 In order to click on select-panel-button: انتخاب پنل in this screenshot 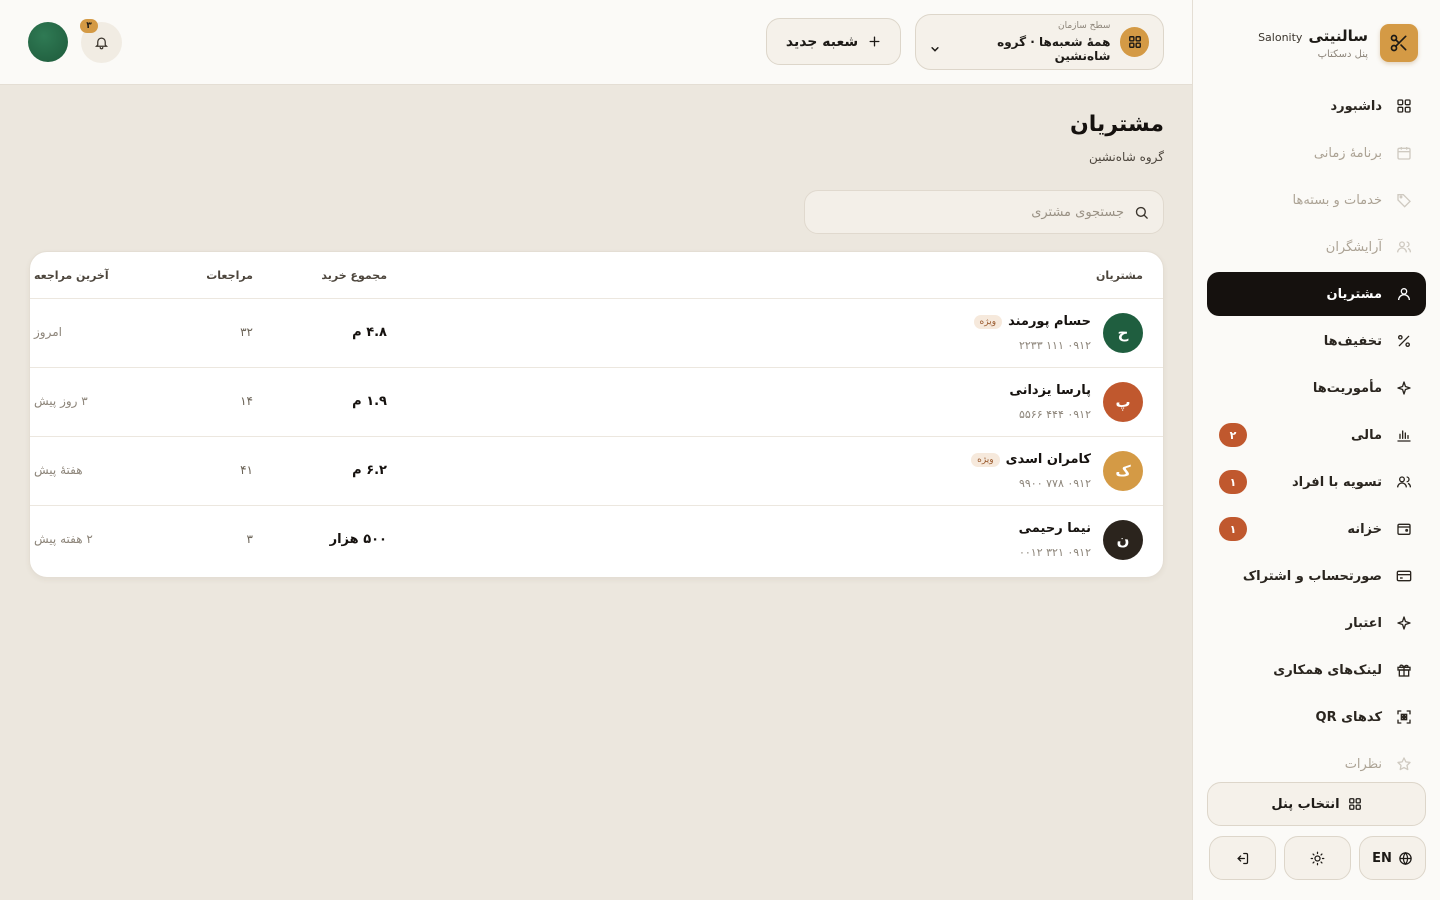, I will do `click(1316, 804)`.